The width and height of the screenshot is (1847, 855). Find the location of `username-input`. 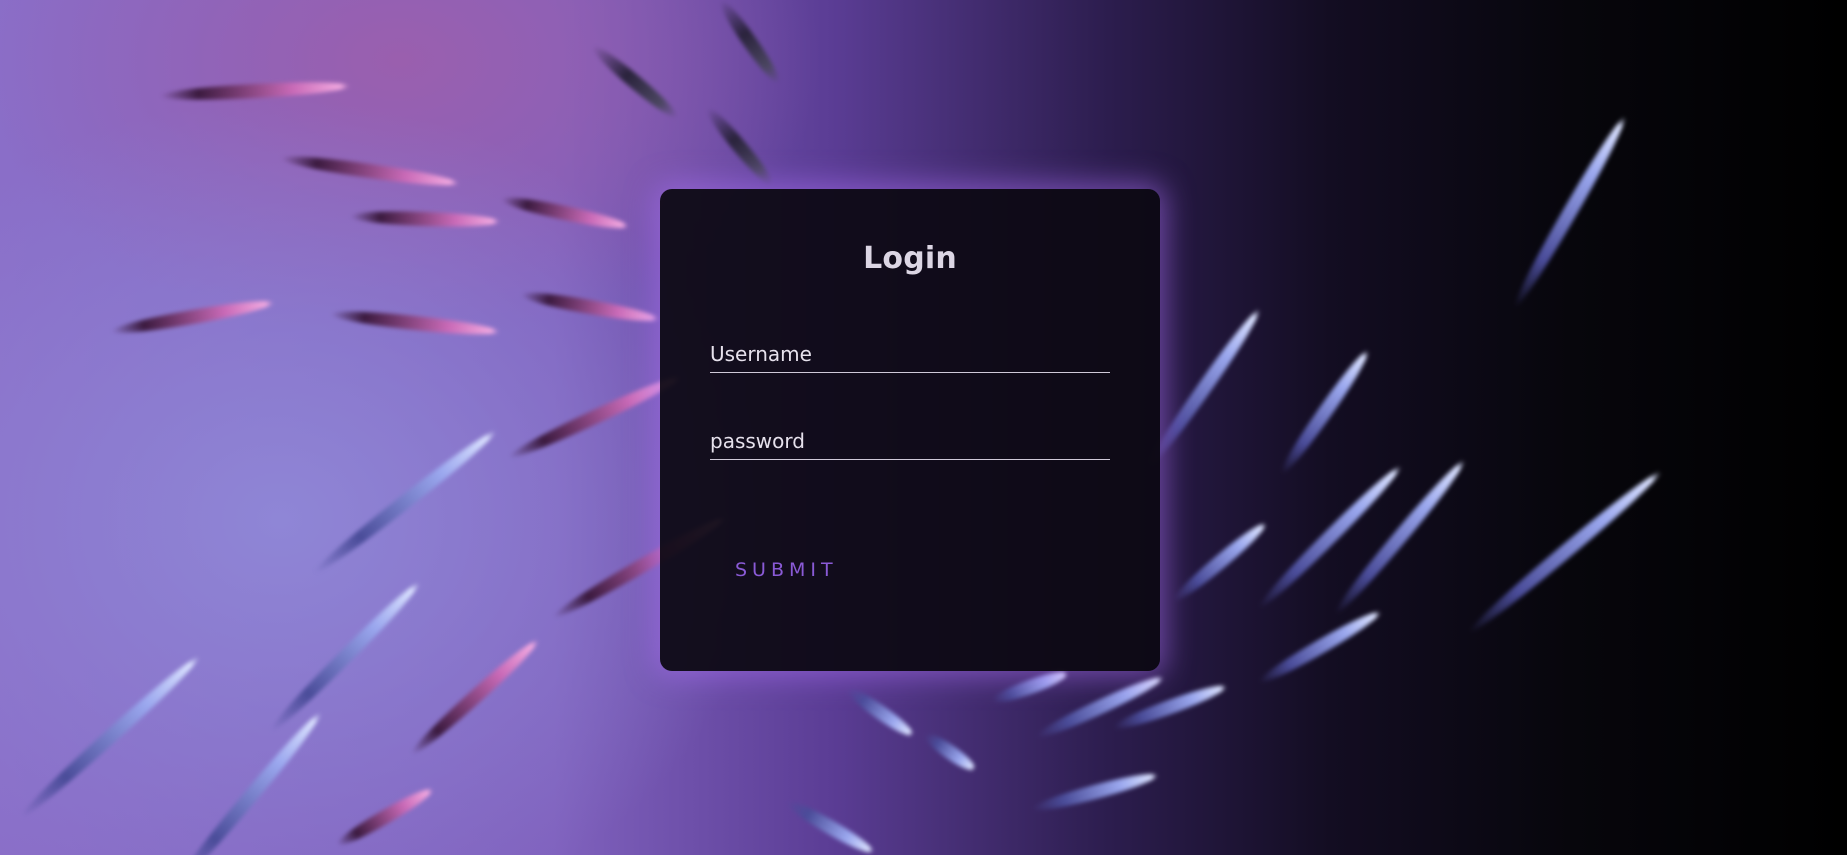

username-input is located at coordinates (910, 352).